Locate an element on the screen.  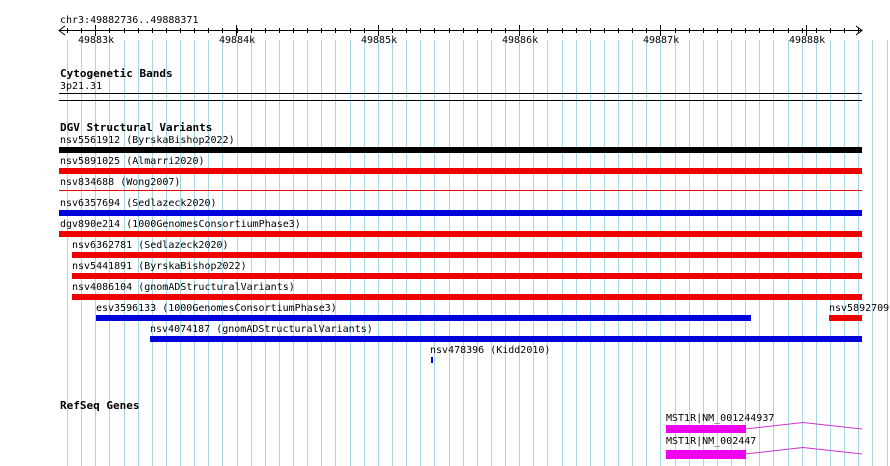
cytoband-track-title: Cytogenetic Bands is located at coordinates (116, 73).